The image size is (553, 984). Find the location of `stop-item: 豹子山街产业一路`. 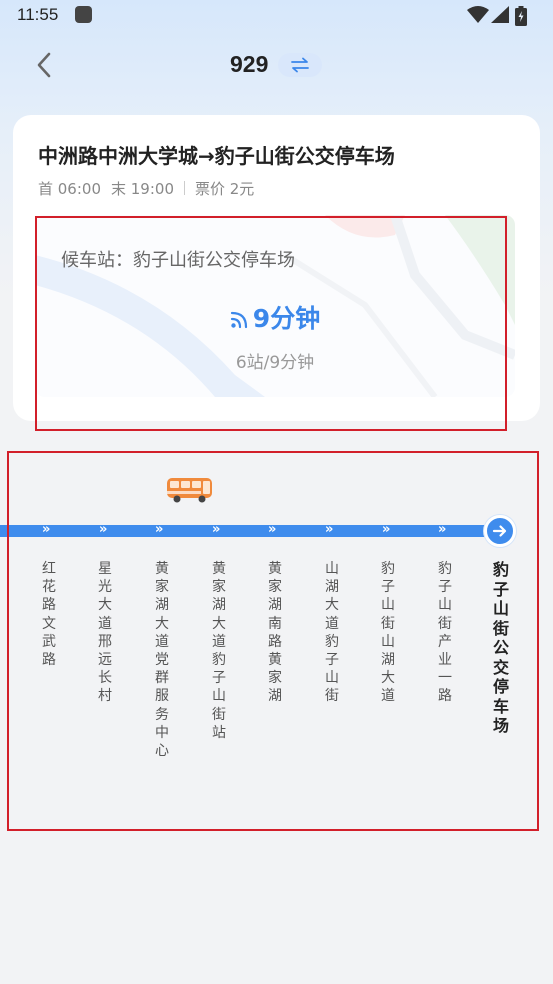

stop-item: 豹子山街产业一路 is located at coordinates (445, 633).